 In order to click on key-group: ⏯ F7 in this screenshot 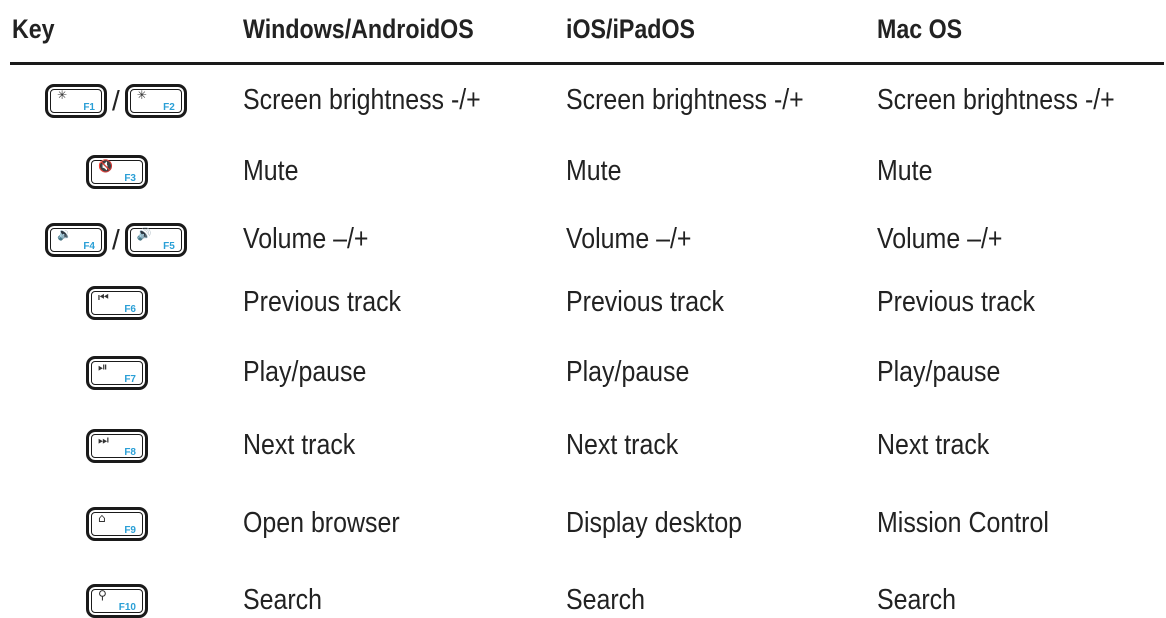, I will do `click(117, 373)`.